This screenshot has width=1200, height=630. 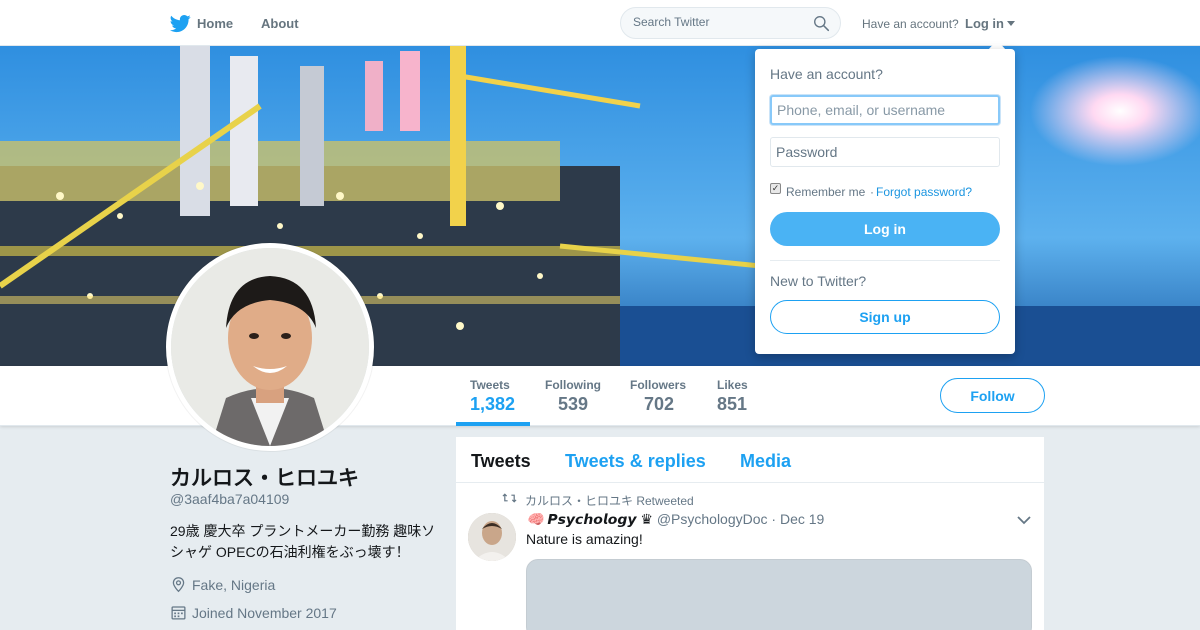 What do you see at coordinates (215, 23) in the screenshot?
I see `nav-home-link: Home` at bounding box center [215, 23].